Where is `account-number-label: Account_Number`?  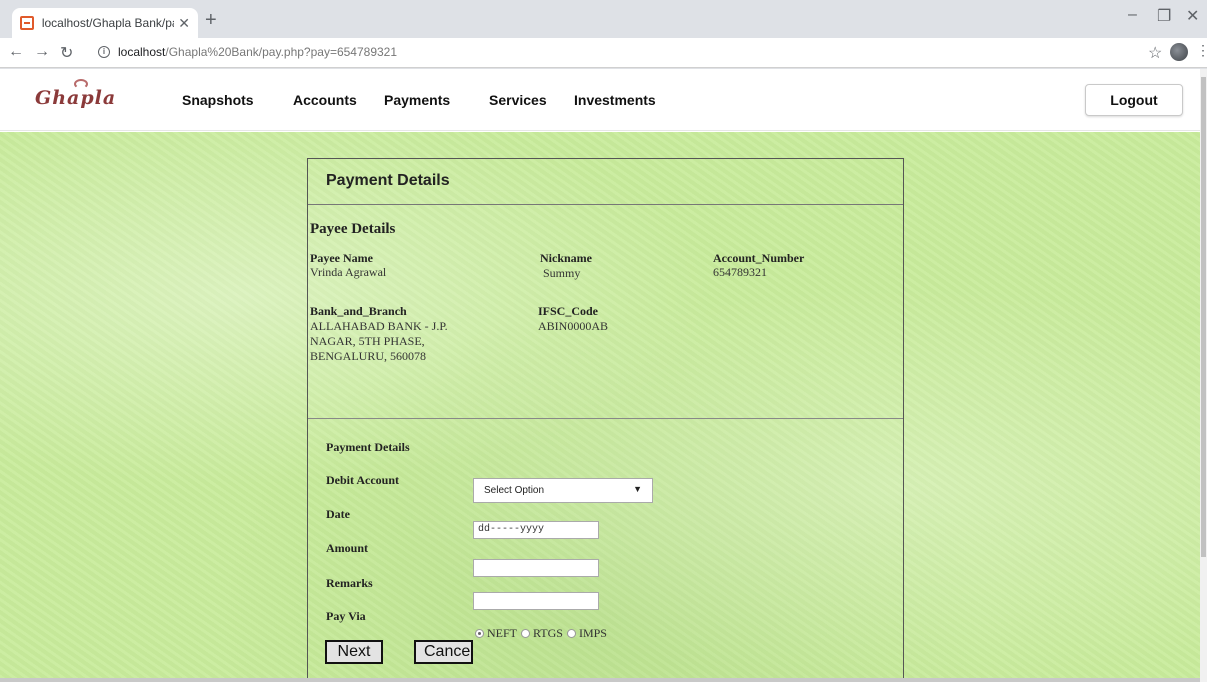 account-number-label: Account_Number is located at coordinates (759, 258).